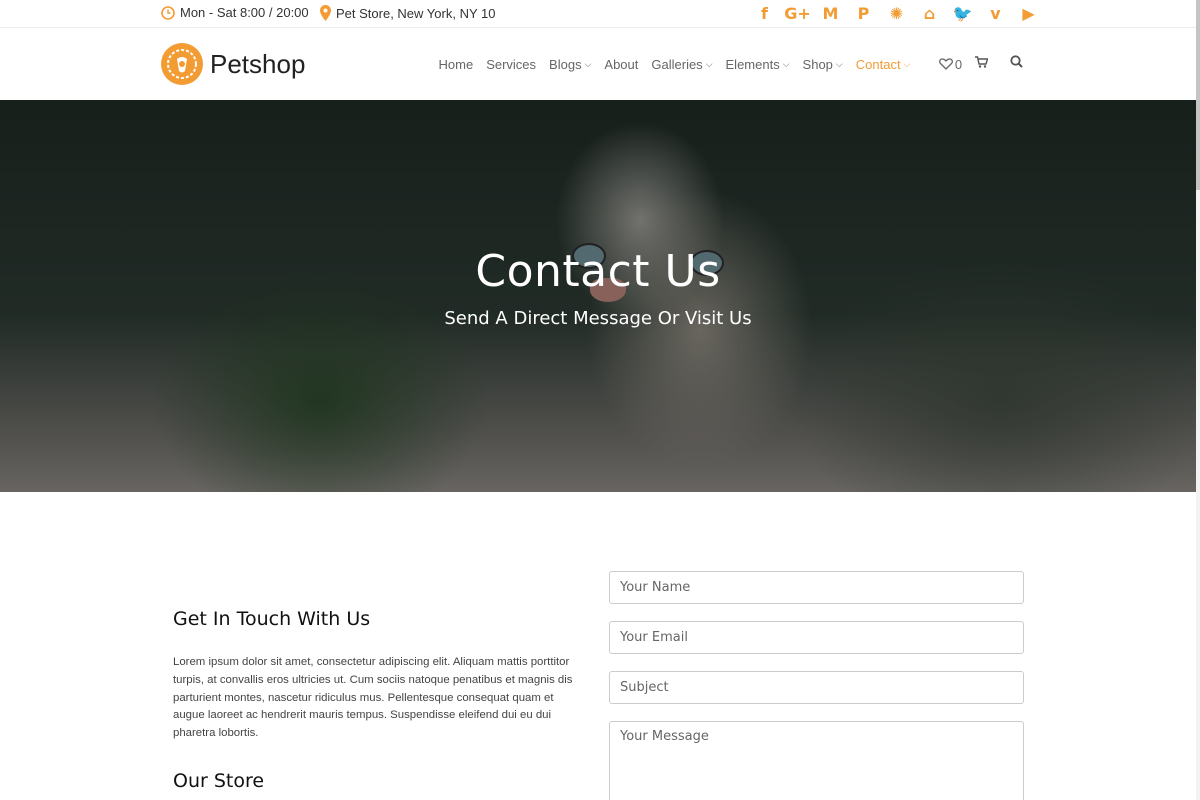 Image resolution: width=1200 pixels, height=800 pixels. I want to click on nav-item-label: Blogs, so click(565, 64).